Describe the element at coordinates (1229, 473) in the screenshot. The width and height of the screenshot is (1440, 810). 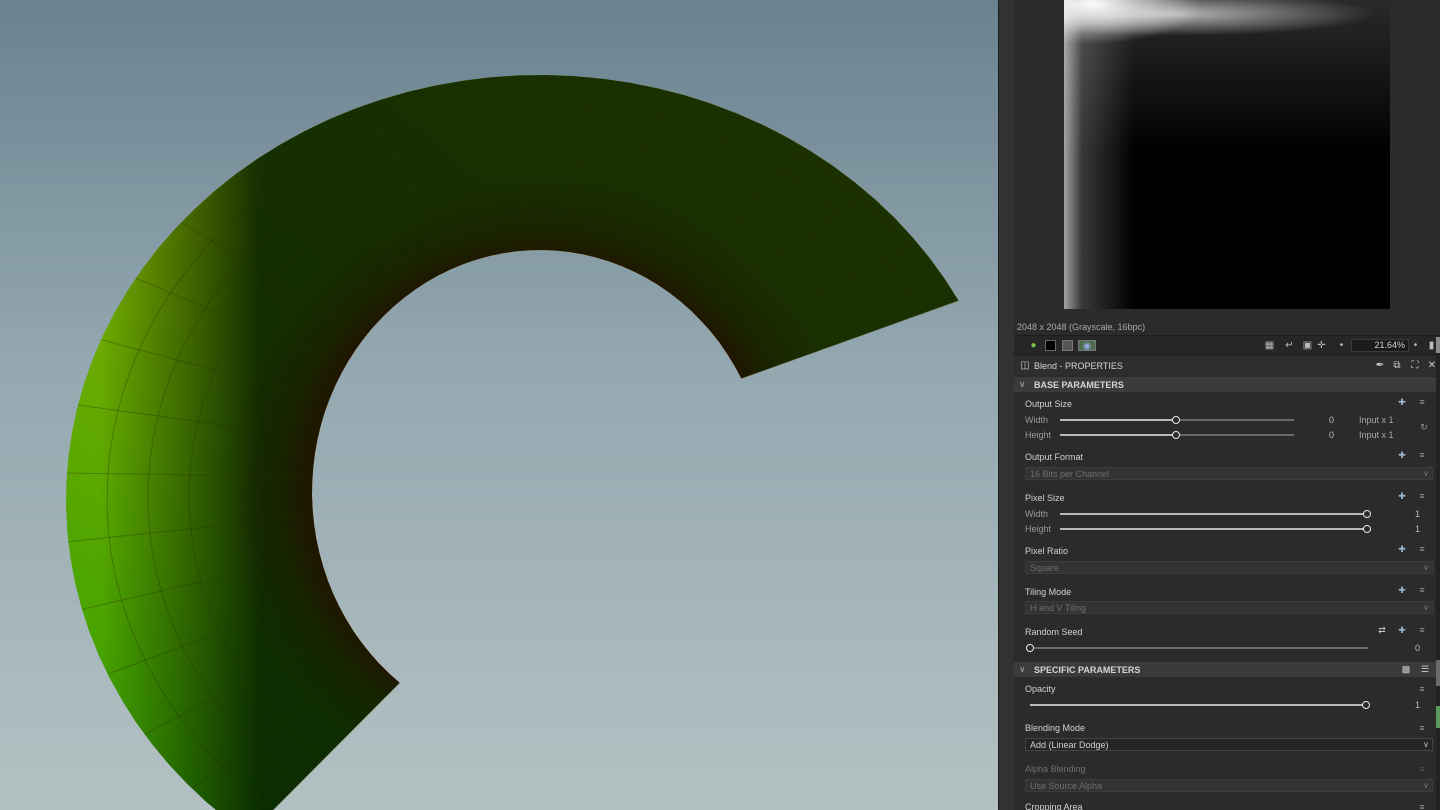
I see `output-format-dropdown: 16 Bits per Channel ∨` at that location.